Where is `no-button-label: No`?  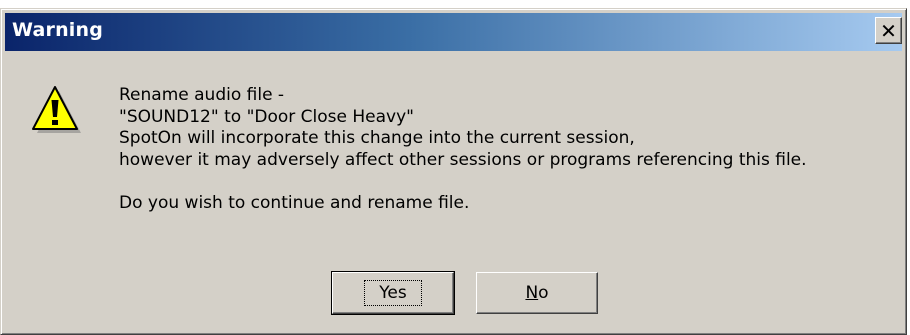 no-button-label: No is located at coordinates (537, 293).